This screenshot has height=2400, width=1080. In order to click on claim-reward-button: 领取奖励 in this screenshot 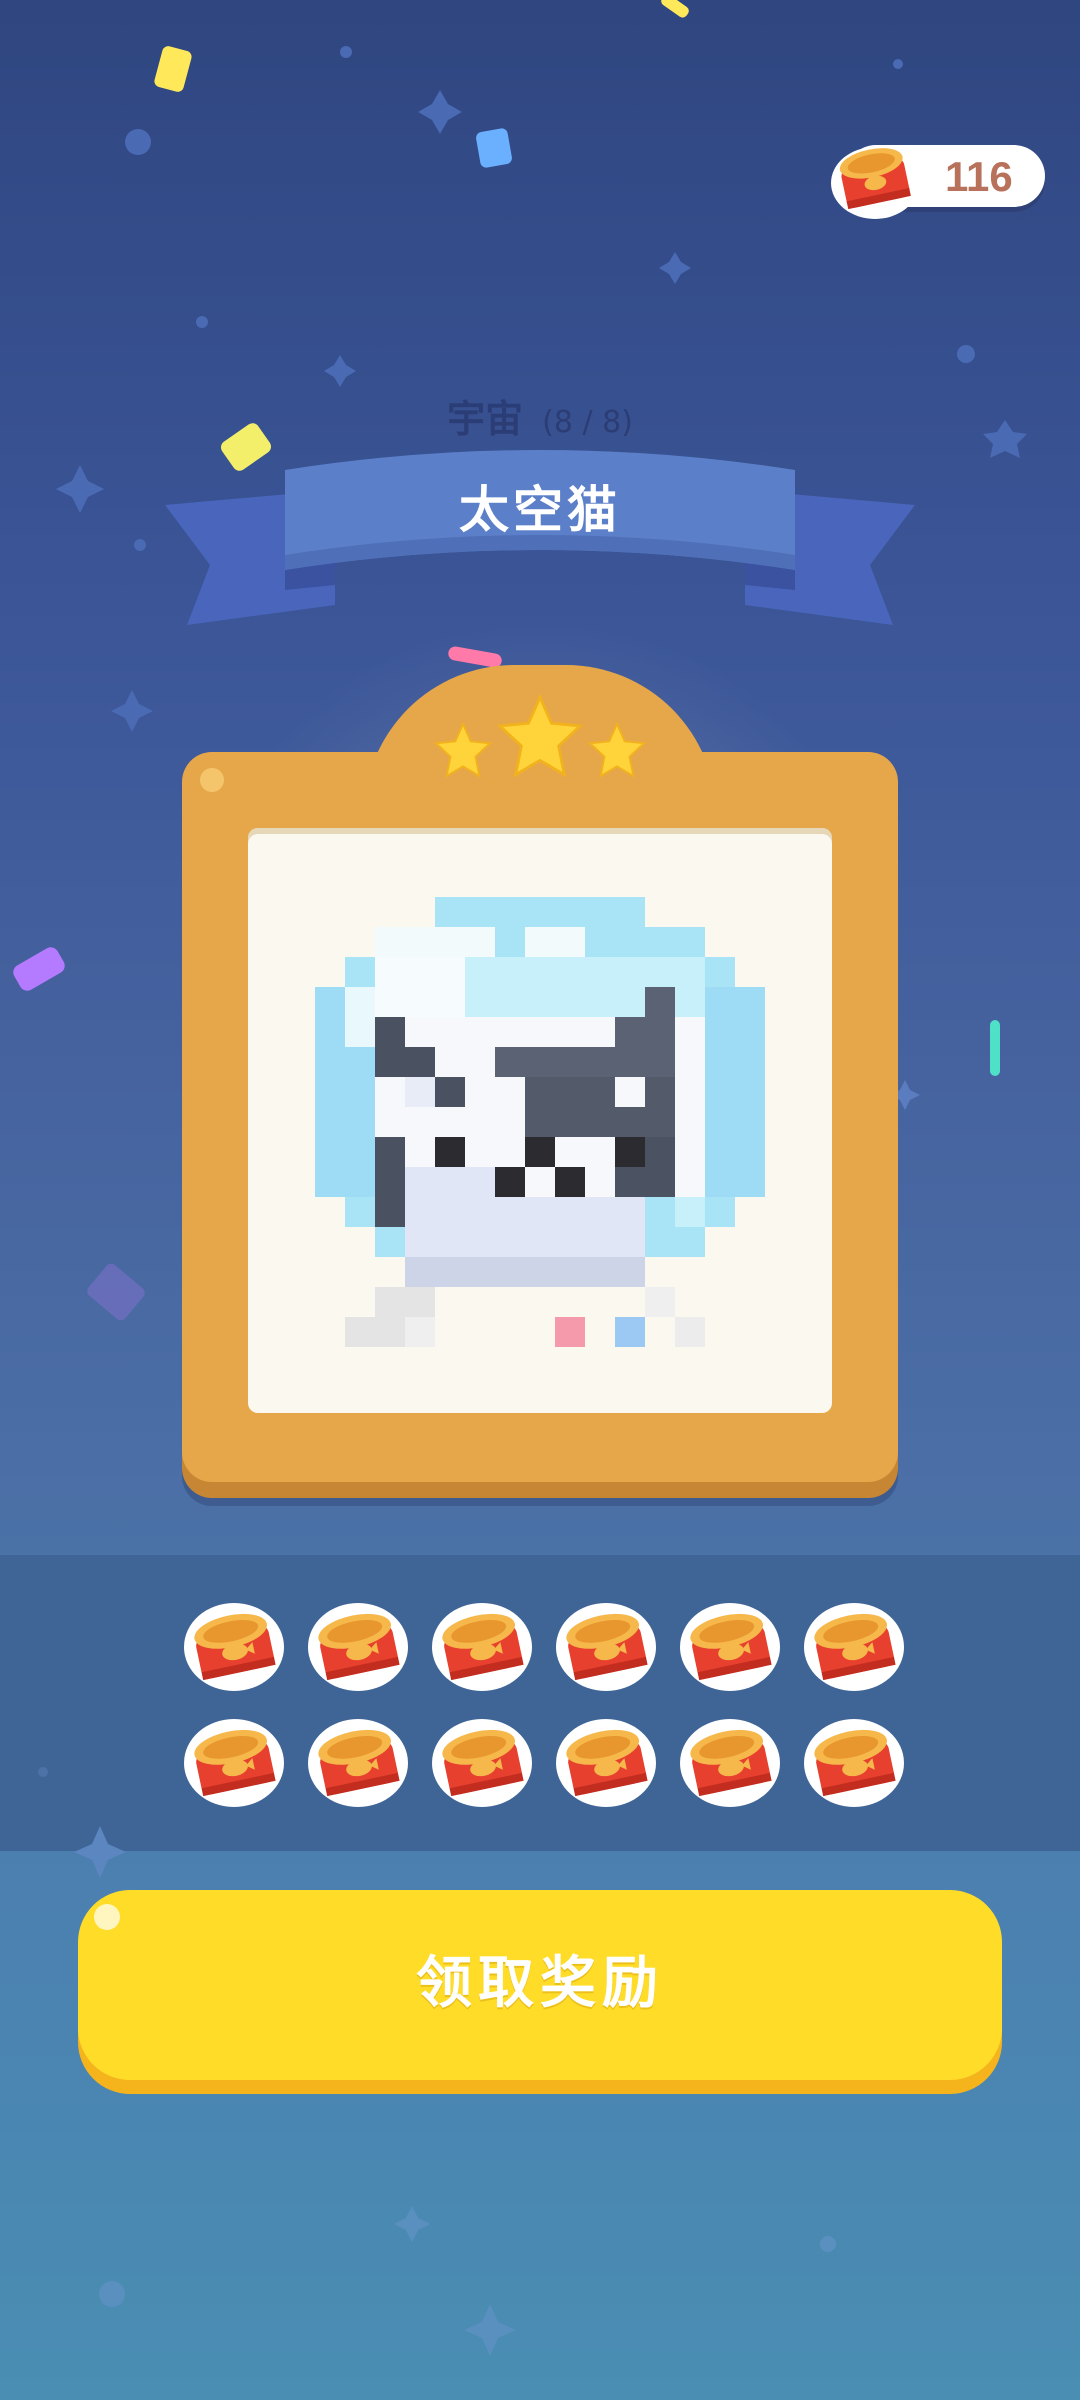, I will do `click(540, 1985)`.